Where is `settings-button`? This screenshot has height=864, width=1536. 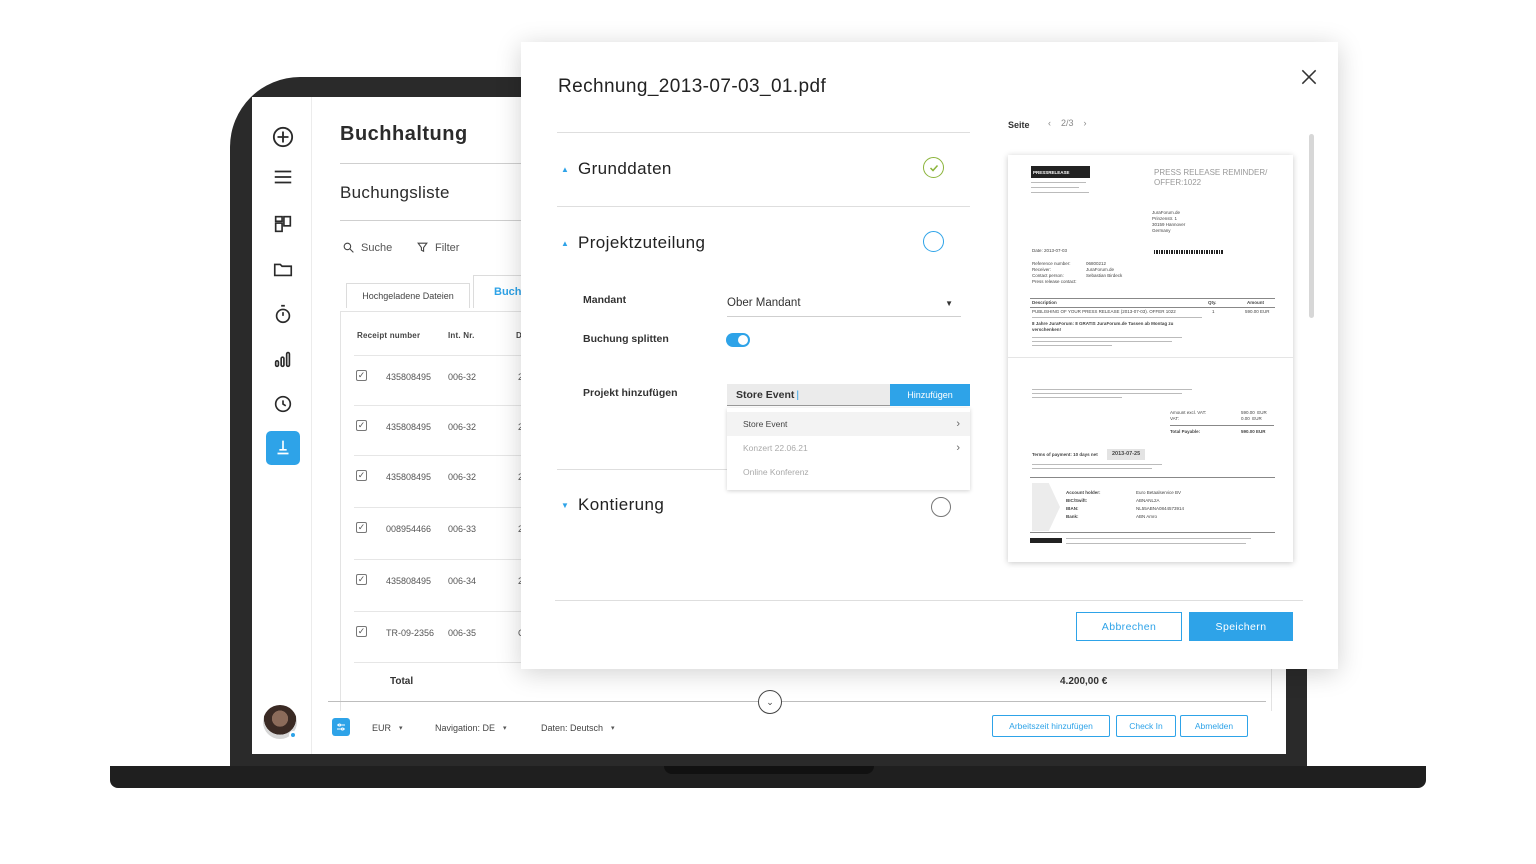 settings-button is located at coordinates (341, 727).